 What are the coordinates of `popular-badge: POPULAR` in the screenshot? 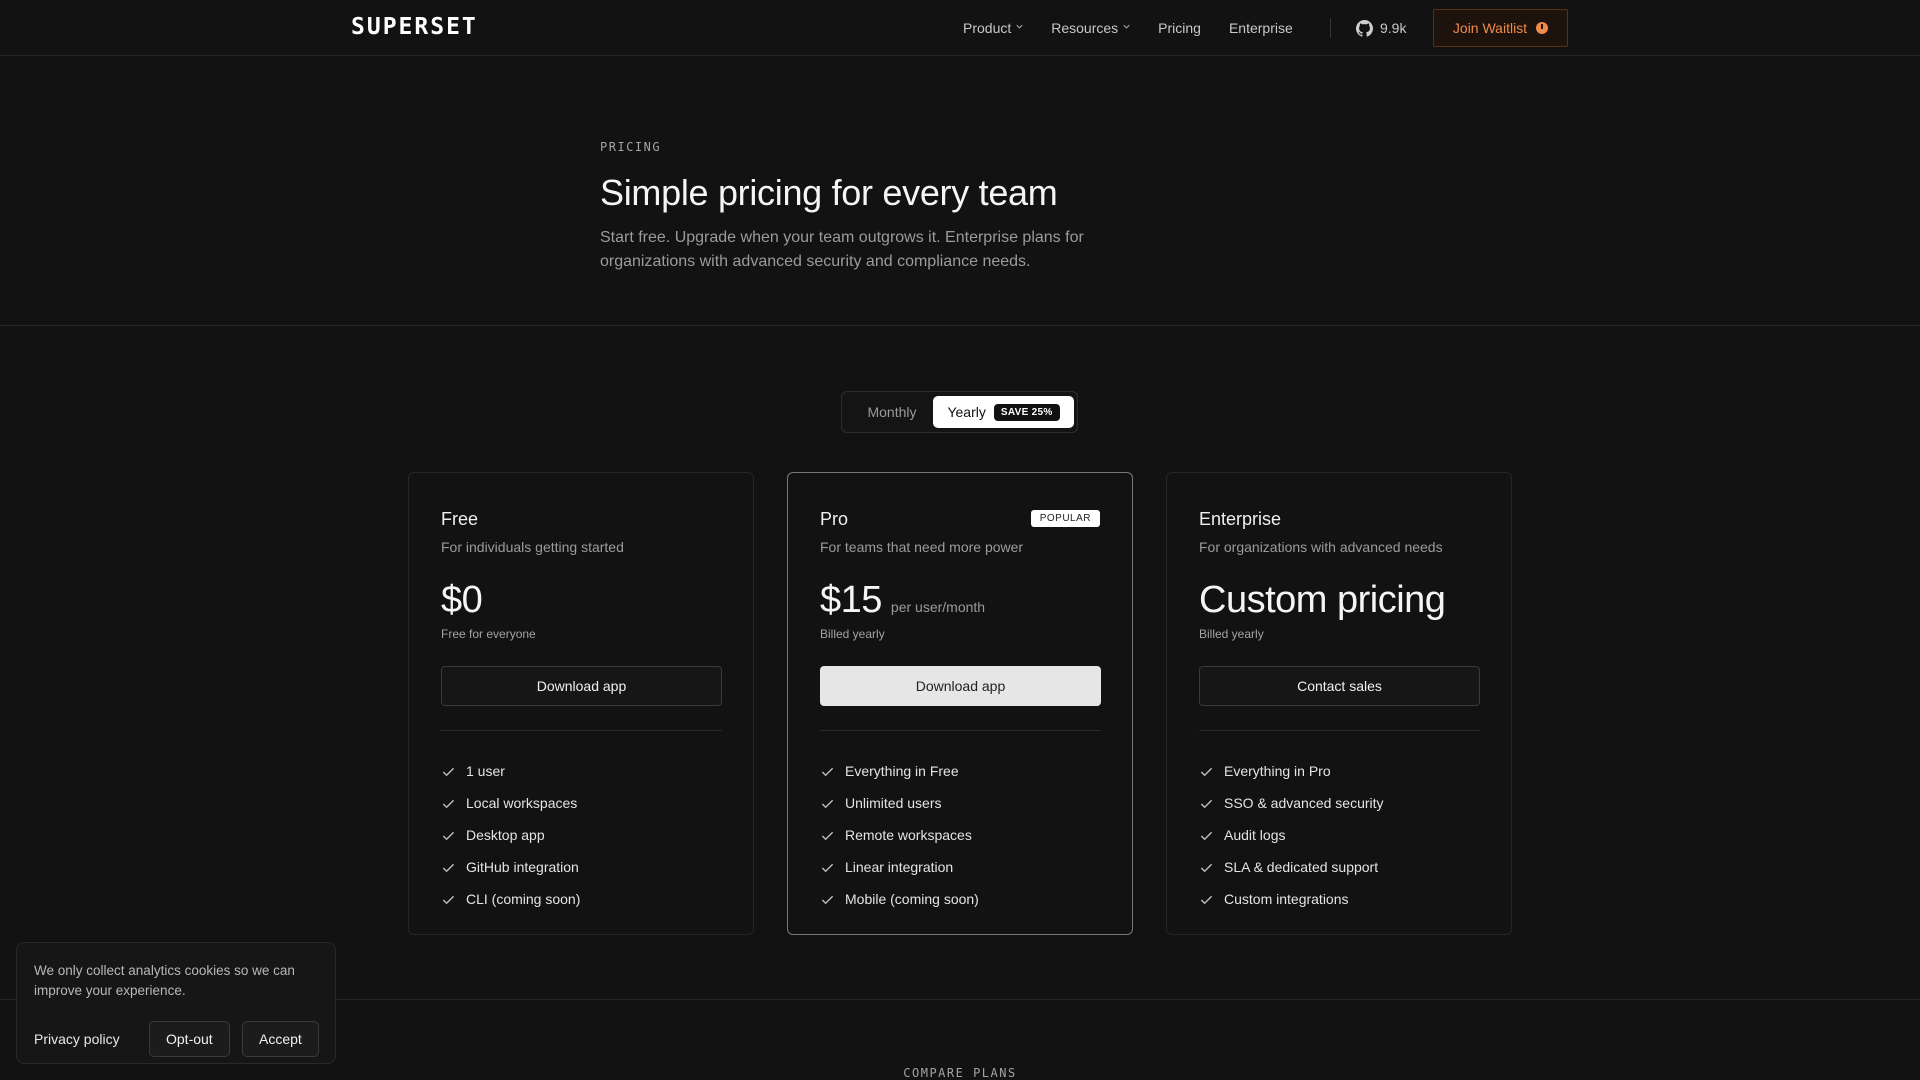 It's located at (1065, 518).